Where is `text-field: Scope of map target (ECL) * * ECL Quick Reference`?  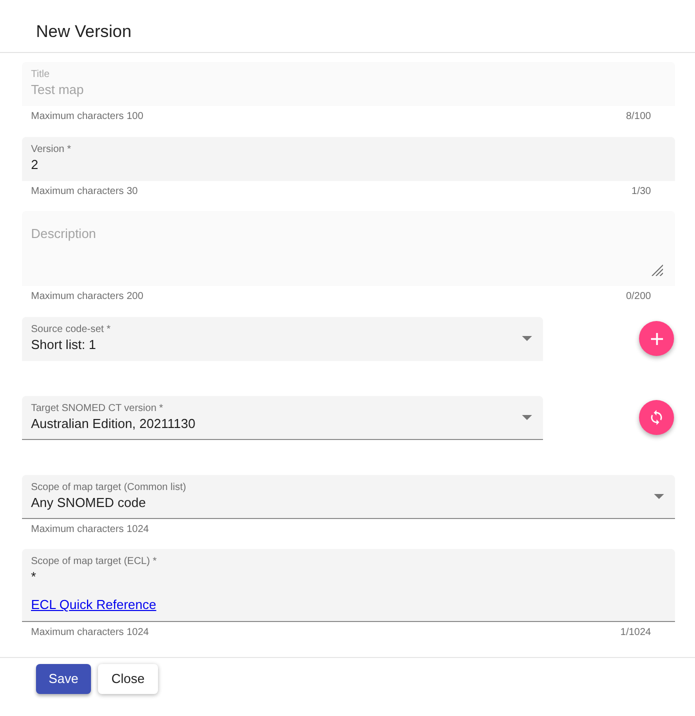
text-field: Scope of map target (ECL) * * ECL Quick Reference is located at coordinates (348, 585).